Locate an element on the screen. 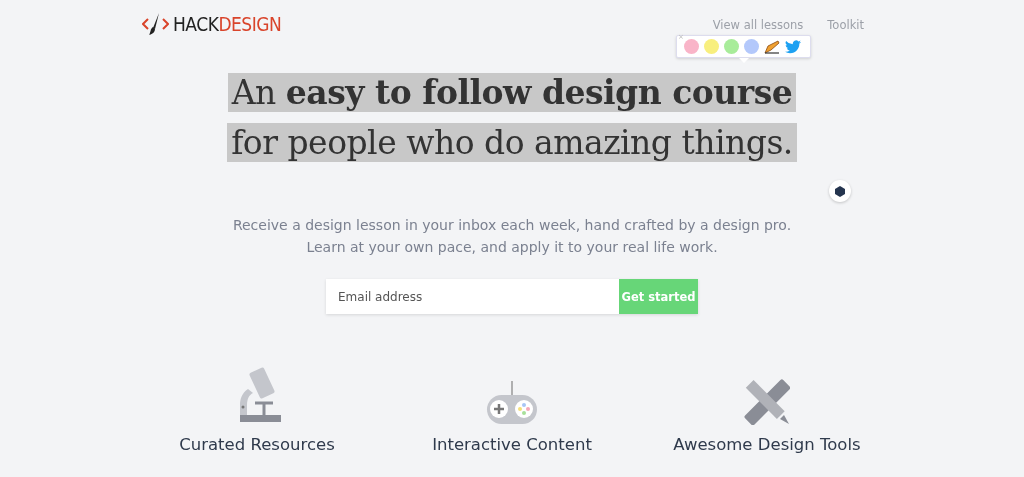  subtitle-line: Receive a design lesson in your inbox each week, hand crafted by a design pro. is located at coordinates (512, 225).